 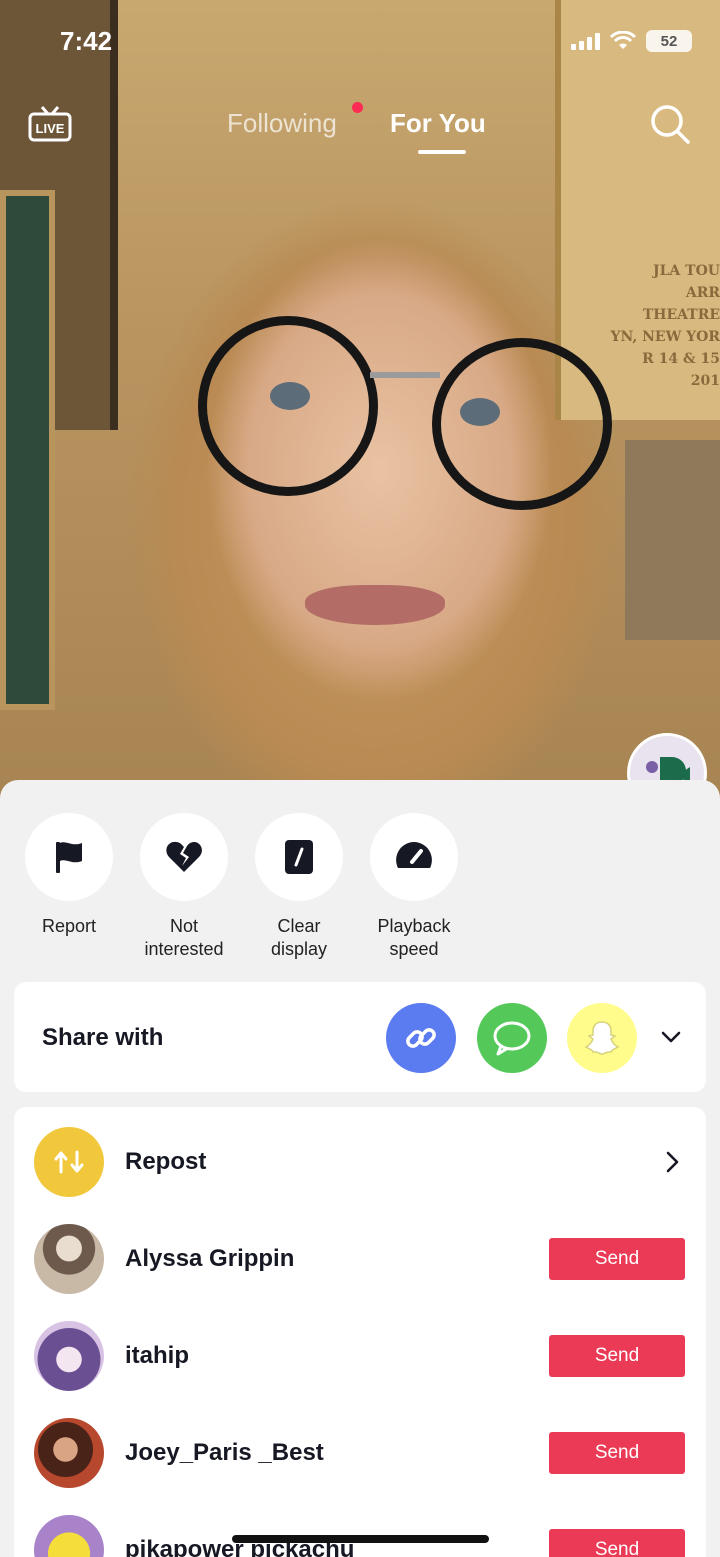 I want to click on poster-line: R 14 & 15 201, so click(x=681, y=370).